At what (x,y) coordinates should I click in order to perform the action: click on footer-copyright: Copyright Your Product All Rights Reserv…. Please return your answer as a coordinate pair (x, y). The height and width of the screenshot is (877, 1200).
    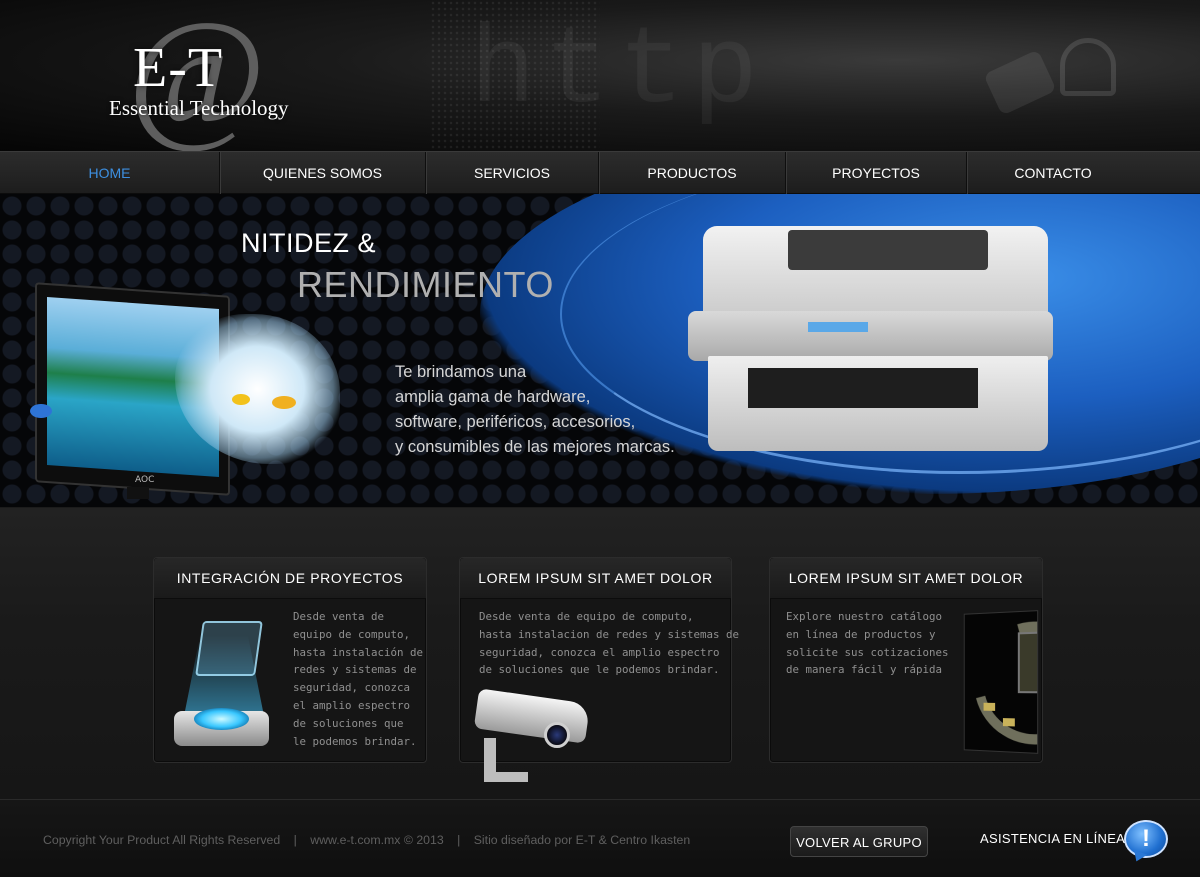
    Looking at the image, I should click on (162, 840).